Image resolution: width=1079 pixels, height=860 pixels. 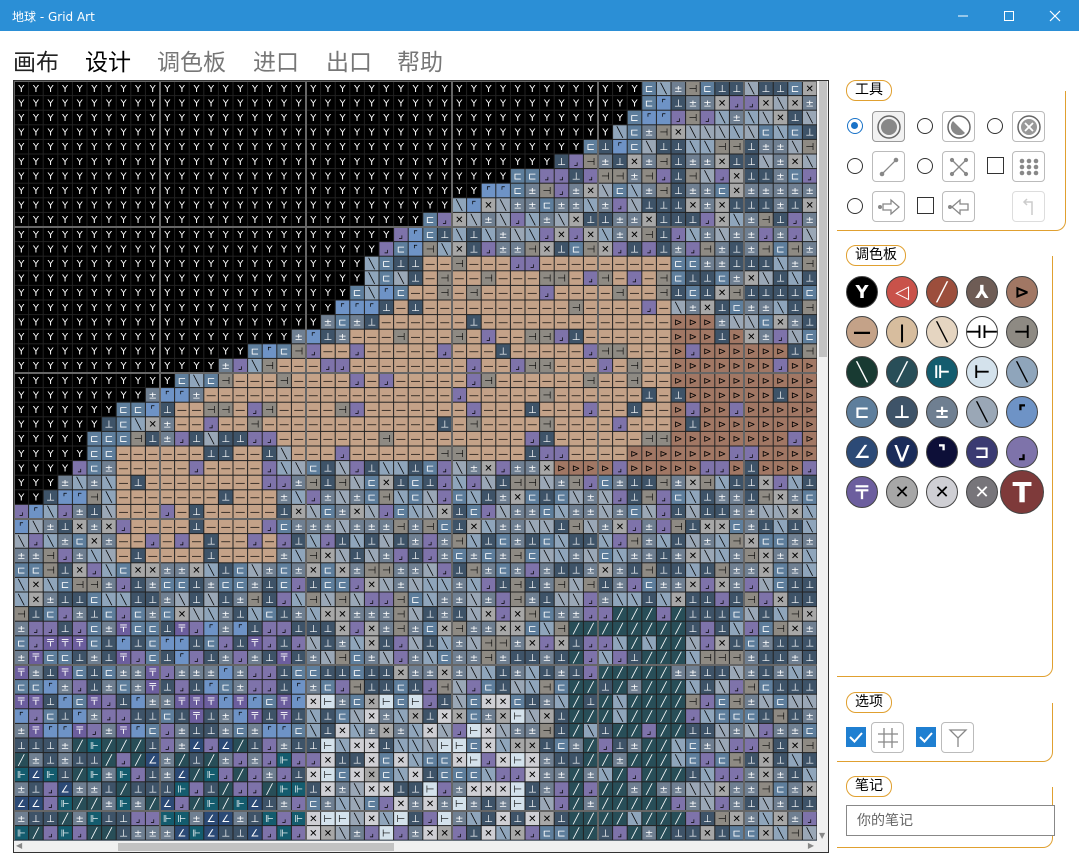 What do you see at coordinates (284, 731) in the screenshot?
I see `cell-symbol: ⌜` at bounding box center [284, 731].